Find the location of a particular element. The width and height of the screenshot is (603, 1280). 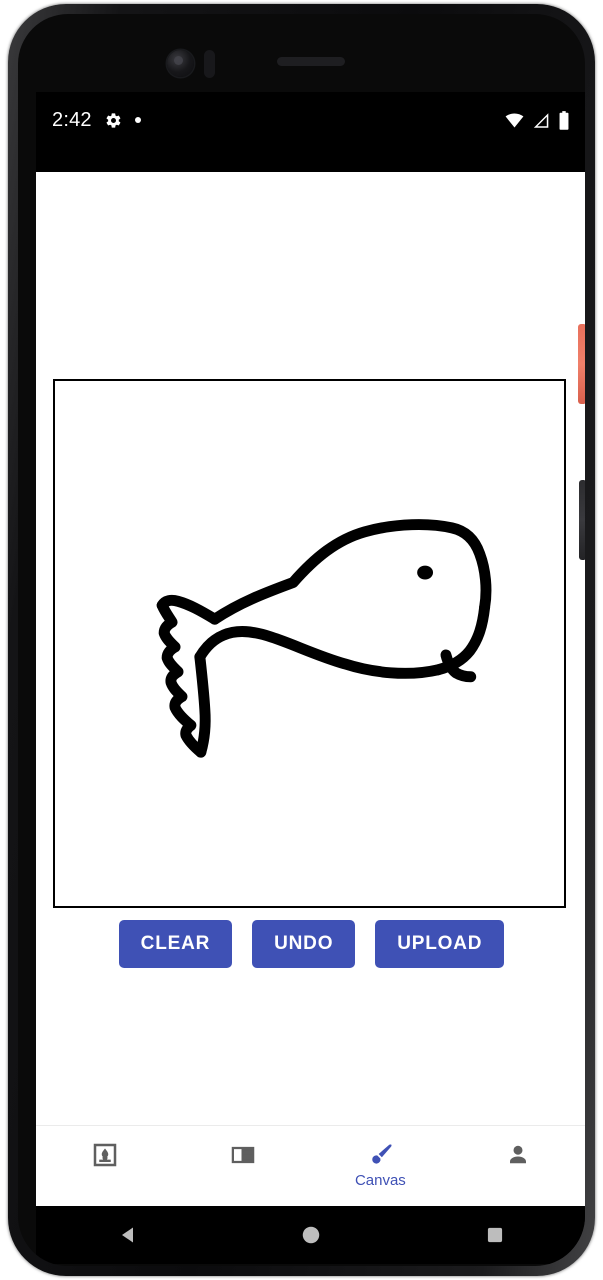

status-bar: 2:42 is located at coordinates (310, 132).